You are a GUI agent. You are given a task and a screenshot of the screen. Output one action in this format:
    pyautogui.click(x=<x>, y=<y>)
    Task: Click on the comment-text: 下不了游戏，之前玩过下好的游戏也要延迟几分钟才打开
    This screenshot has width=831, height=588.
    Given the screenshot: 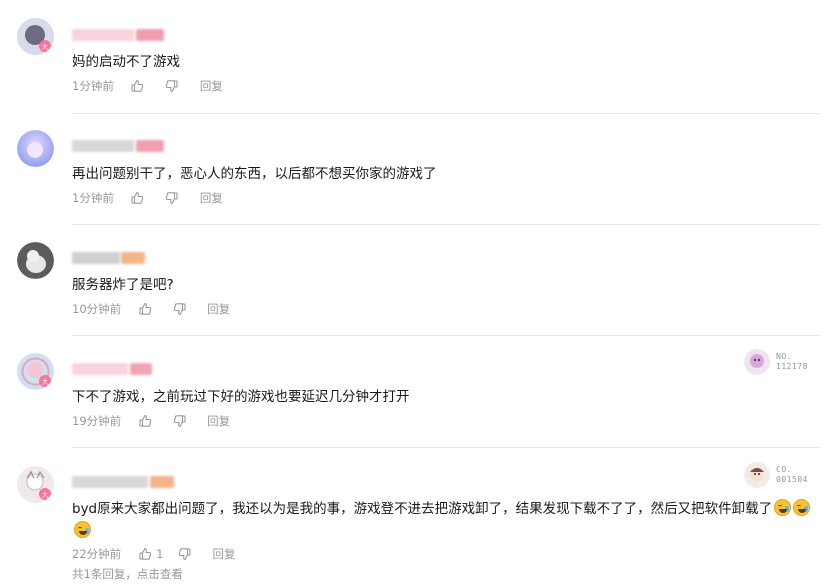 What is the action you would take?
    pyautogui.click(x=241, y=397)
    